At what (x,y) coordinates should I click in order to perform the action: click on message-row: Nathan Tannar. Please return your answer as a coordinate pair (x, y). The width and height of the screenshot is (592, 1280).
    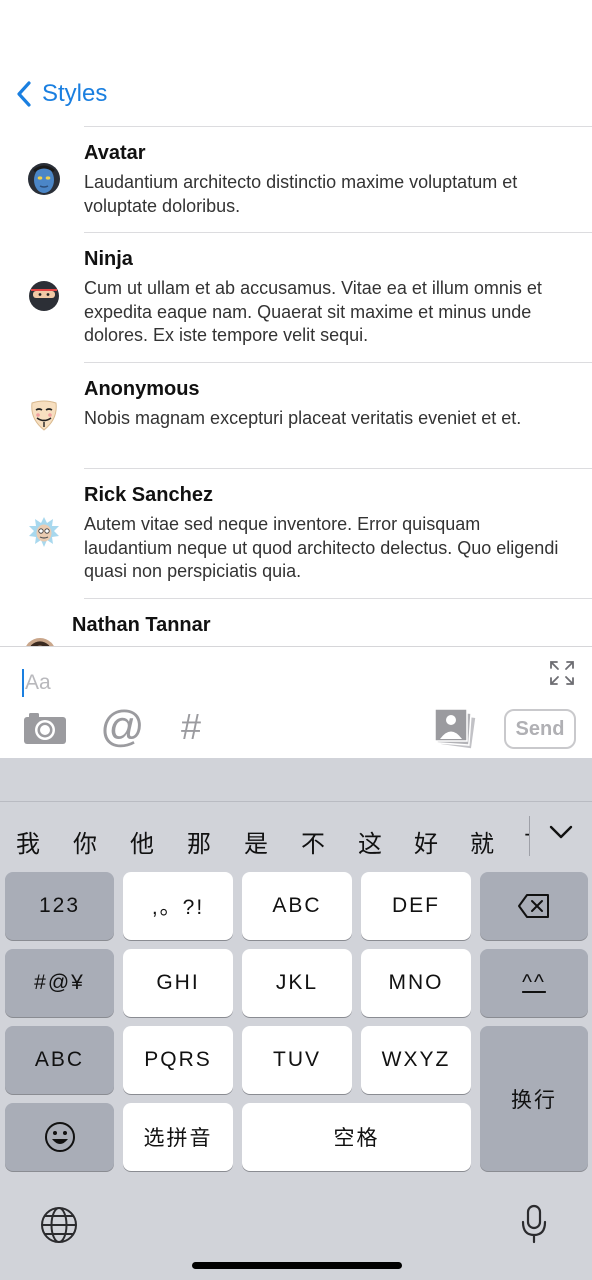
    Looking at the image, I should click on (296, 622).